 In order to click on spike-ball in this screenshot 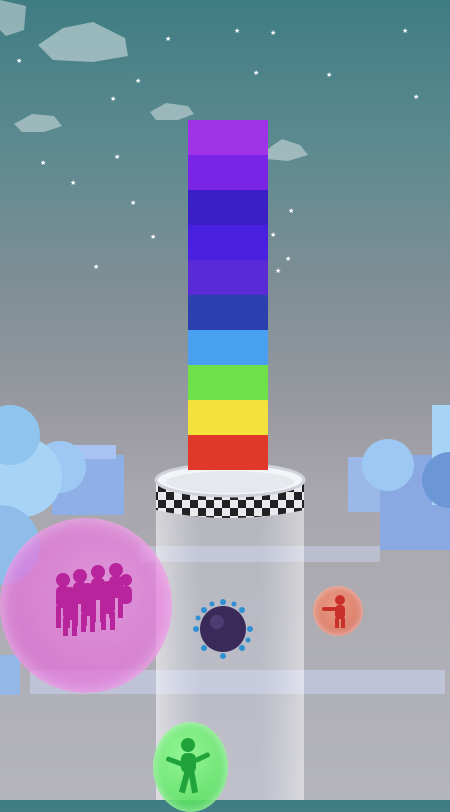, I will do `click(223, 629)`.